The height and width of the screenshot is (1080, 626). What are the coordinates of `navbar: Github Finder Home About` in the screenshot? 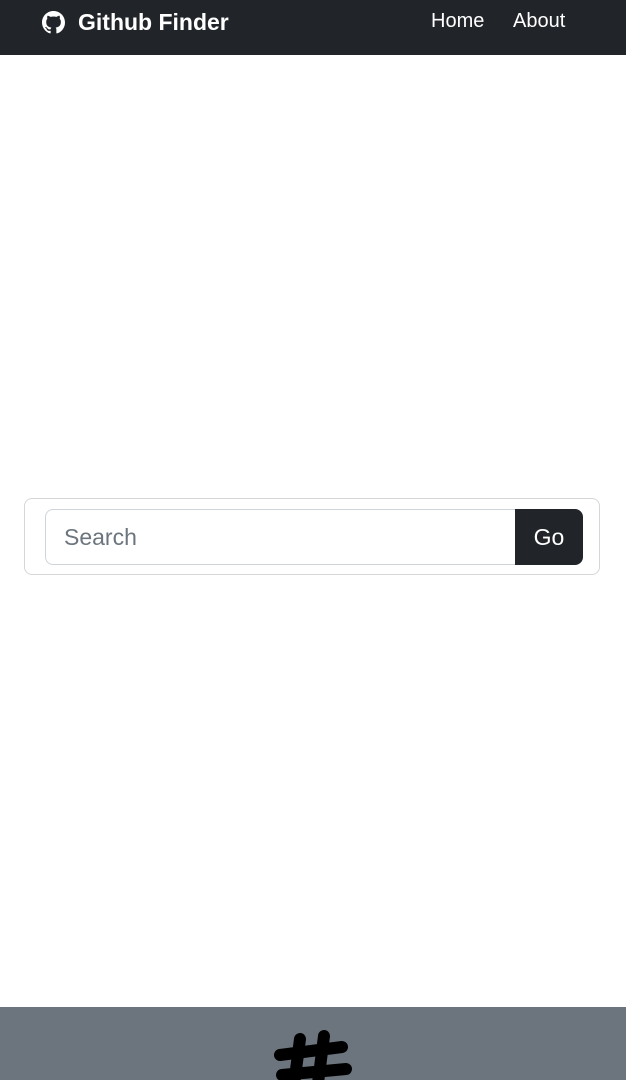 It's located at (313, 27).